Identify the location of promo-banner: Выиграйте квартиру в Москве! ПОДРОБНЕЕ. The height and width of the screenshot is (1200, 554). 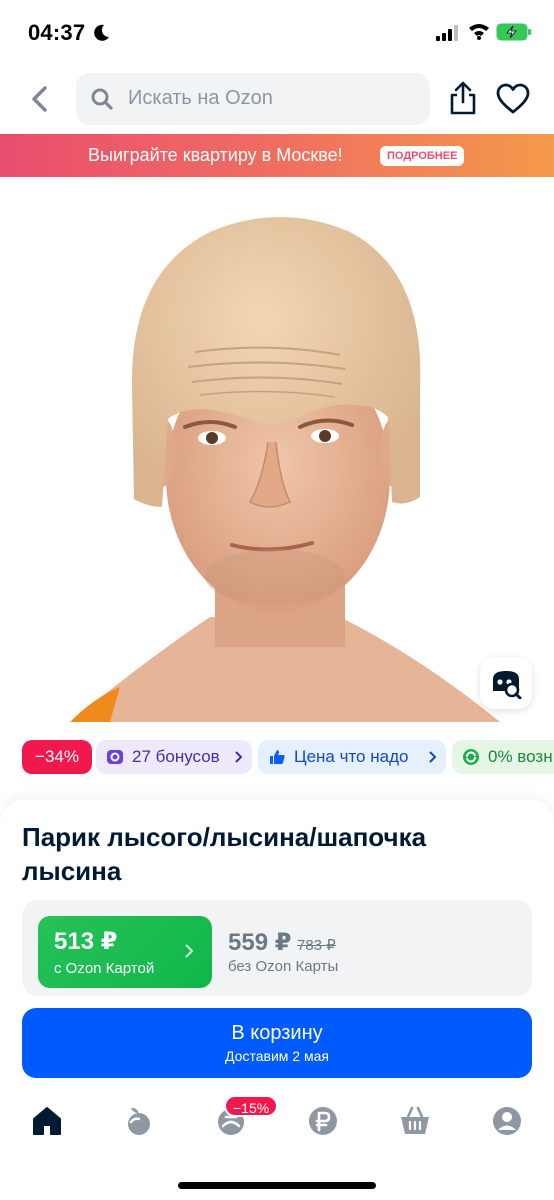
(277, 155).